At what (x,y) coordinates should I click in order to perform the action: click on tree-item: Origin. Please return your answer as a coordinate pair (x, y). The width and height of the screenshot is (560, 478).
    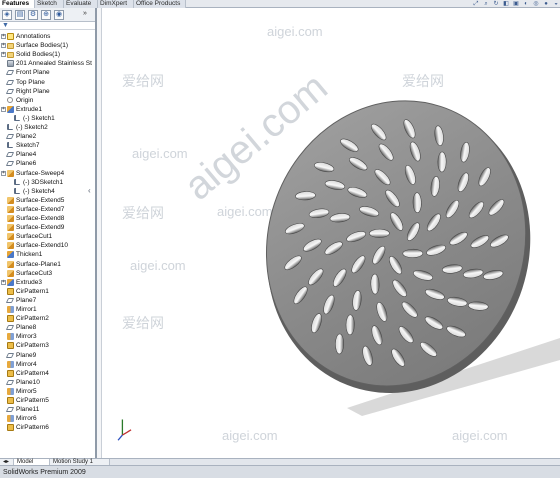
    Looking at the image, I should click on (47, 100).